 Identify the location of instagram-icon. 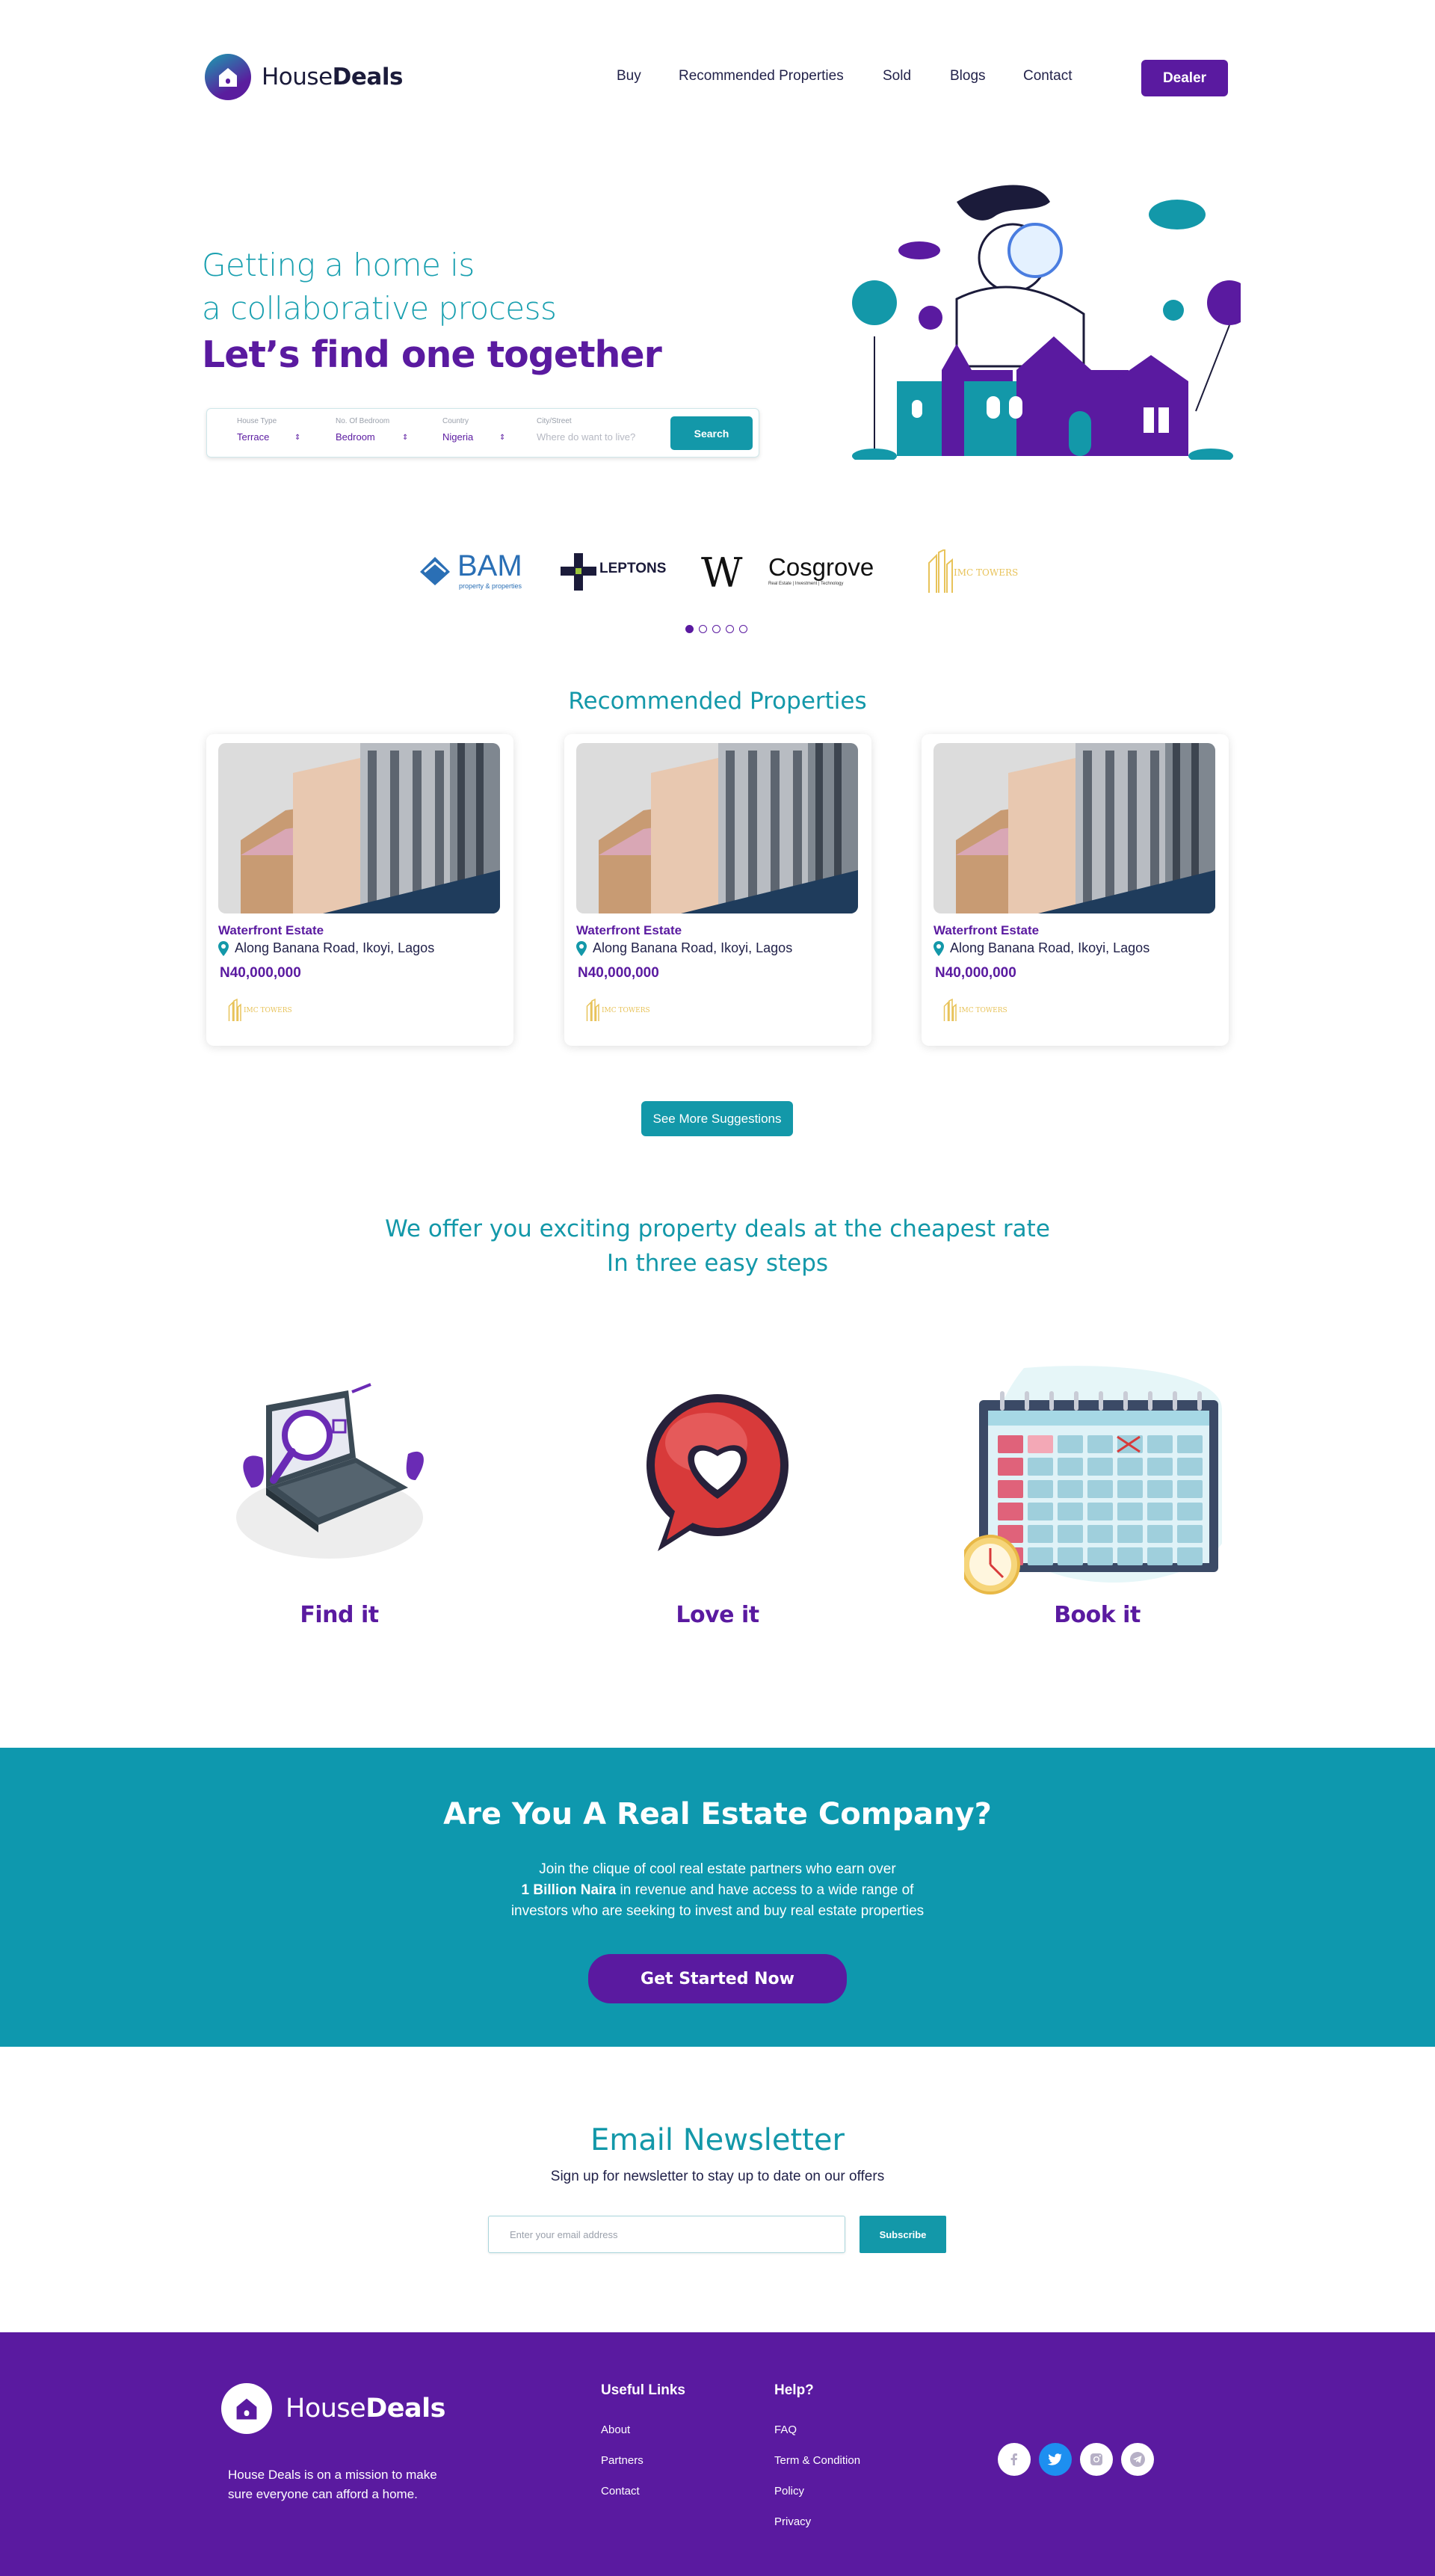
(1096, 2459).